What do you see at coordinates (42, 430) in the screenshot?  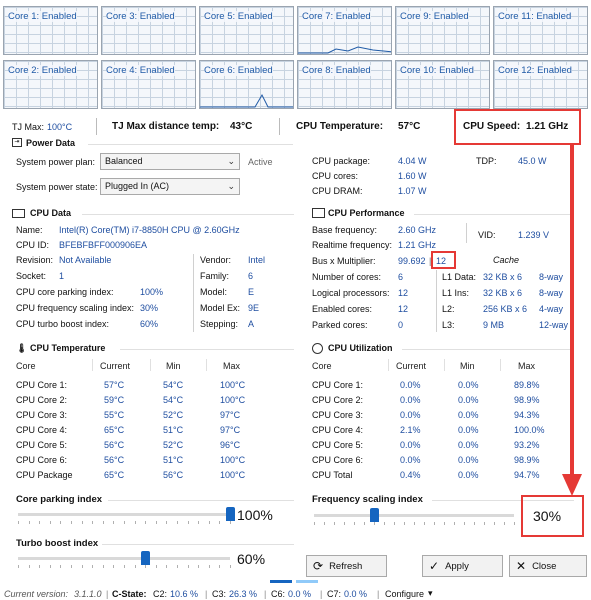 I see `table-row-label: CPU Core 4:` at bounding box center [42, 430].